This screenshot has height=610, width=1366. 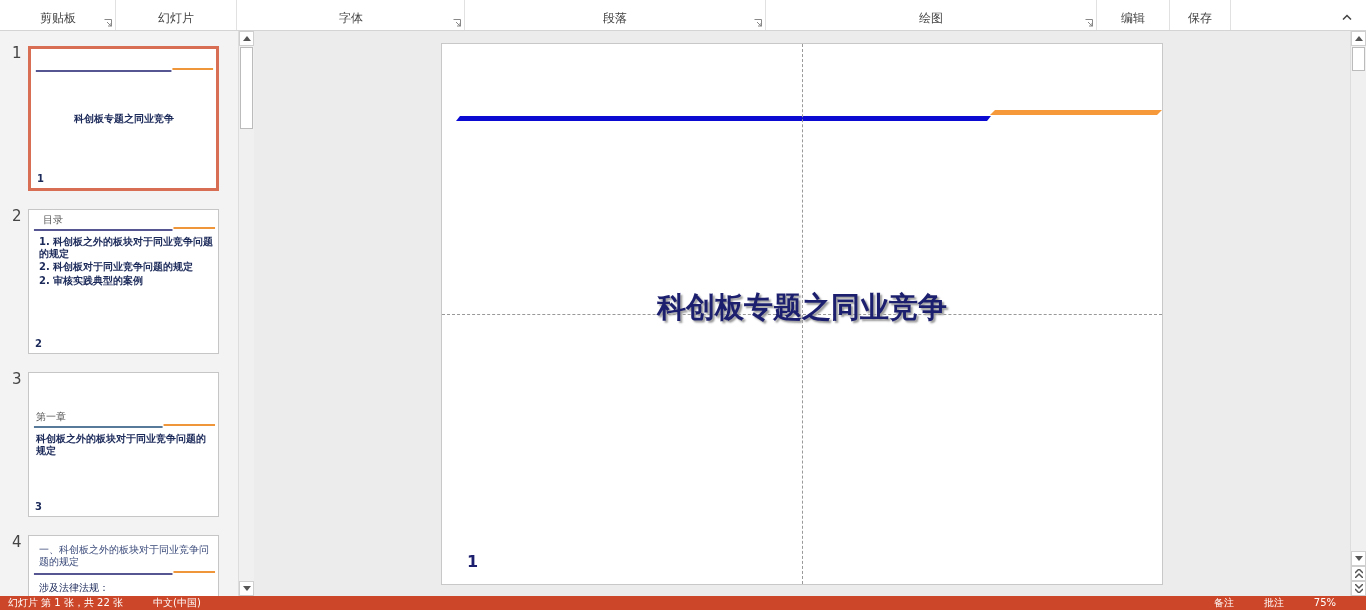 I want to click on slide-number: 4, so click(x=17, y=544).